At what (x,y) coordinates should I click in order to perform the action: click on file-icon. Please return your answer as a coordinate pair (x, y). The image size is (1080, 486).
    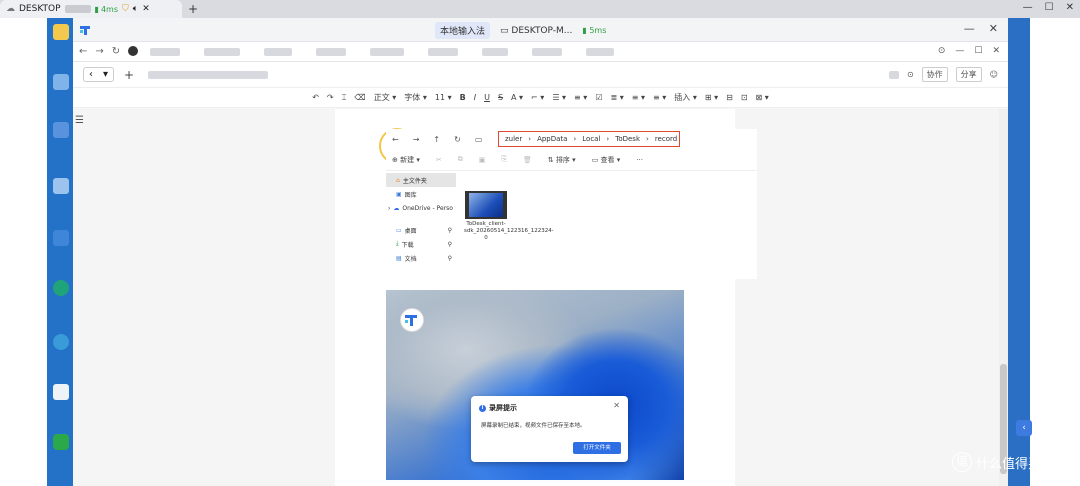
    Looking at the image, I should click on (61, 392).